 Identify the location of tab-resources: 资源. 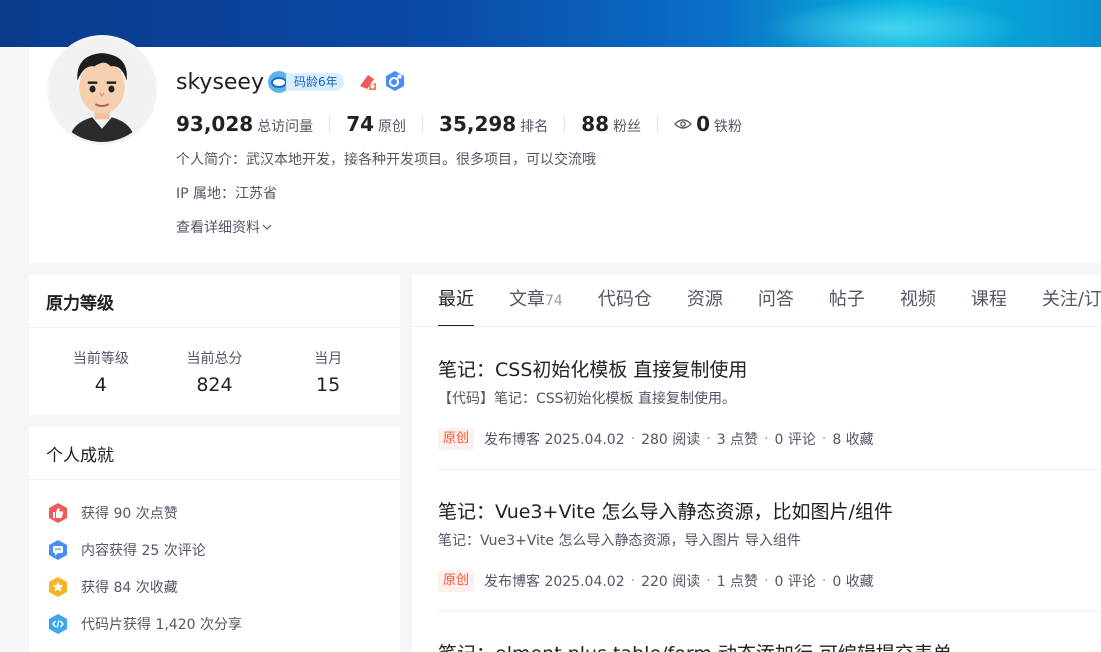
(705, 300).